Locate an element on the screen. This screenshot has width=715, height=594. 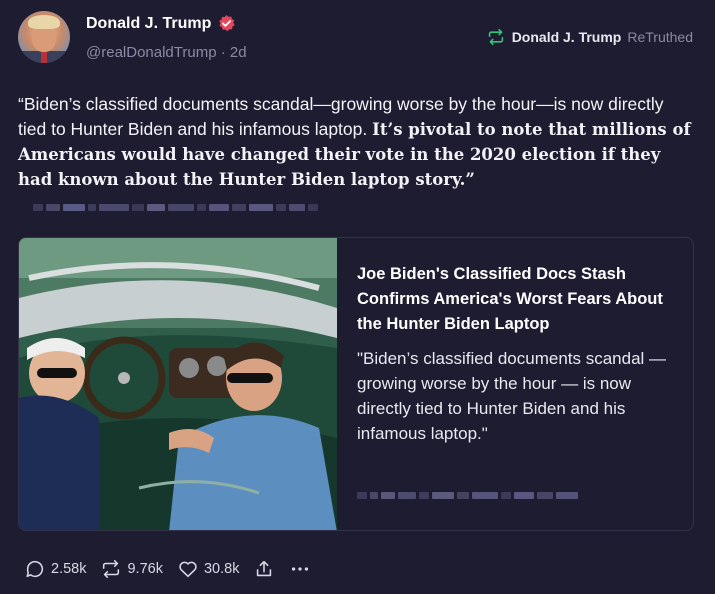
author-meta: @realDonaldTrump · 2d is located at coordinates (166, 52).